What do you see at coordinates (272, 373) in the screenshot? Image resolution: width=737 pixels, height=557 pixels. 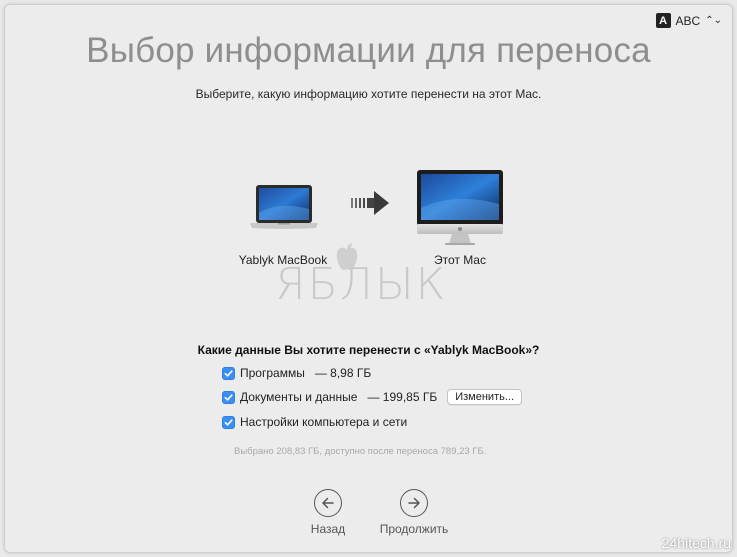 I see `option-label: Программы` at bounding box center [272, 373].